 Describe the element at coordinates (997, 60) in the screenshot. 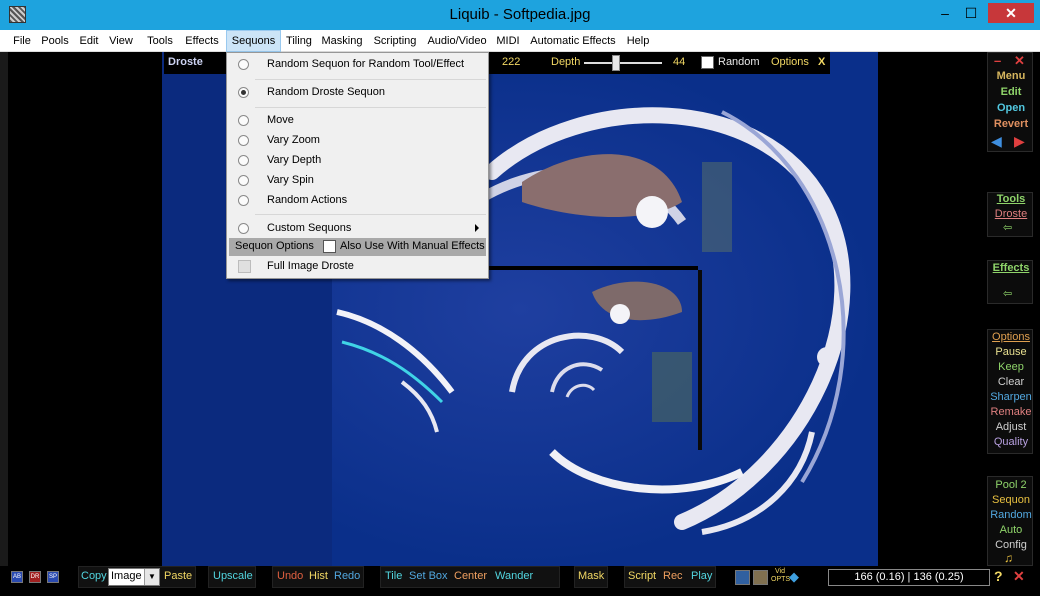

I see `minus-icon: –` at that location.